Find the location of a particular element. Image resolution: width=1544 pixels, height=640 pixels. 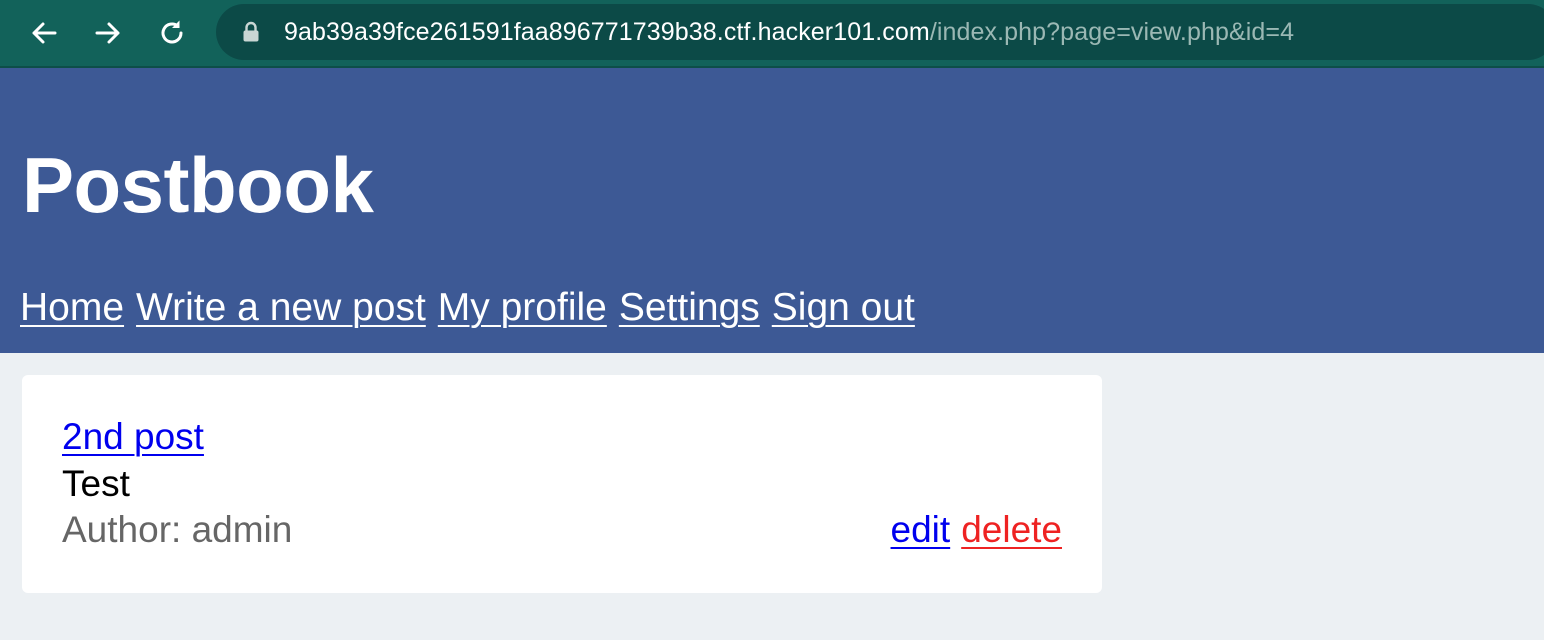

forward-button is located at coordinates (108, 33).